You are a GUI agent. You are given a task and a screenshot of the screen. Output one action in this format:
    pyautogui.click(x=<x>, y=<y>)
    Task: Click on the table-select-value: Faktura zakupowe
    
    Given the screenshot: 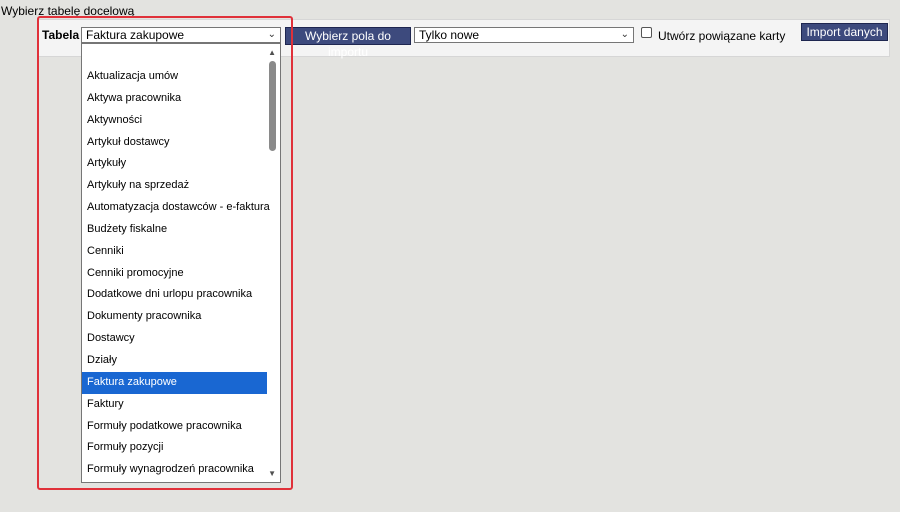 What is the action you would take?
    pyautogui.click(x=135, y=35)
    